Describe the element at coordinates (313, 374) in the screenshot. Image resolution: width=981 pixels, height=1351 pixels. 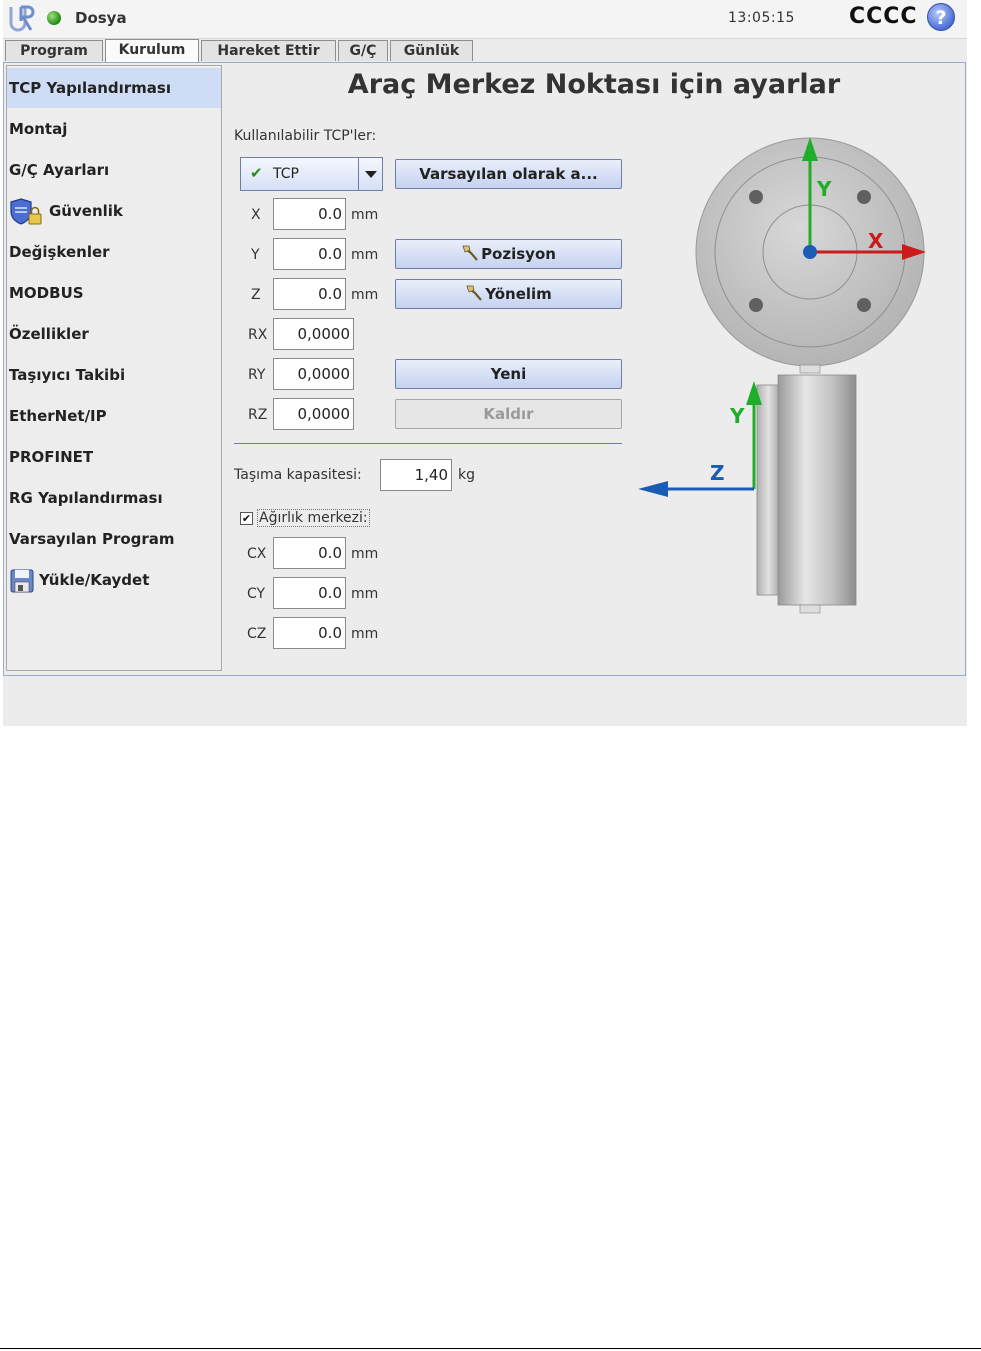
I see `tcp-ry-input: 0,0000` at that location.